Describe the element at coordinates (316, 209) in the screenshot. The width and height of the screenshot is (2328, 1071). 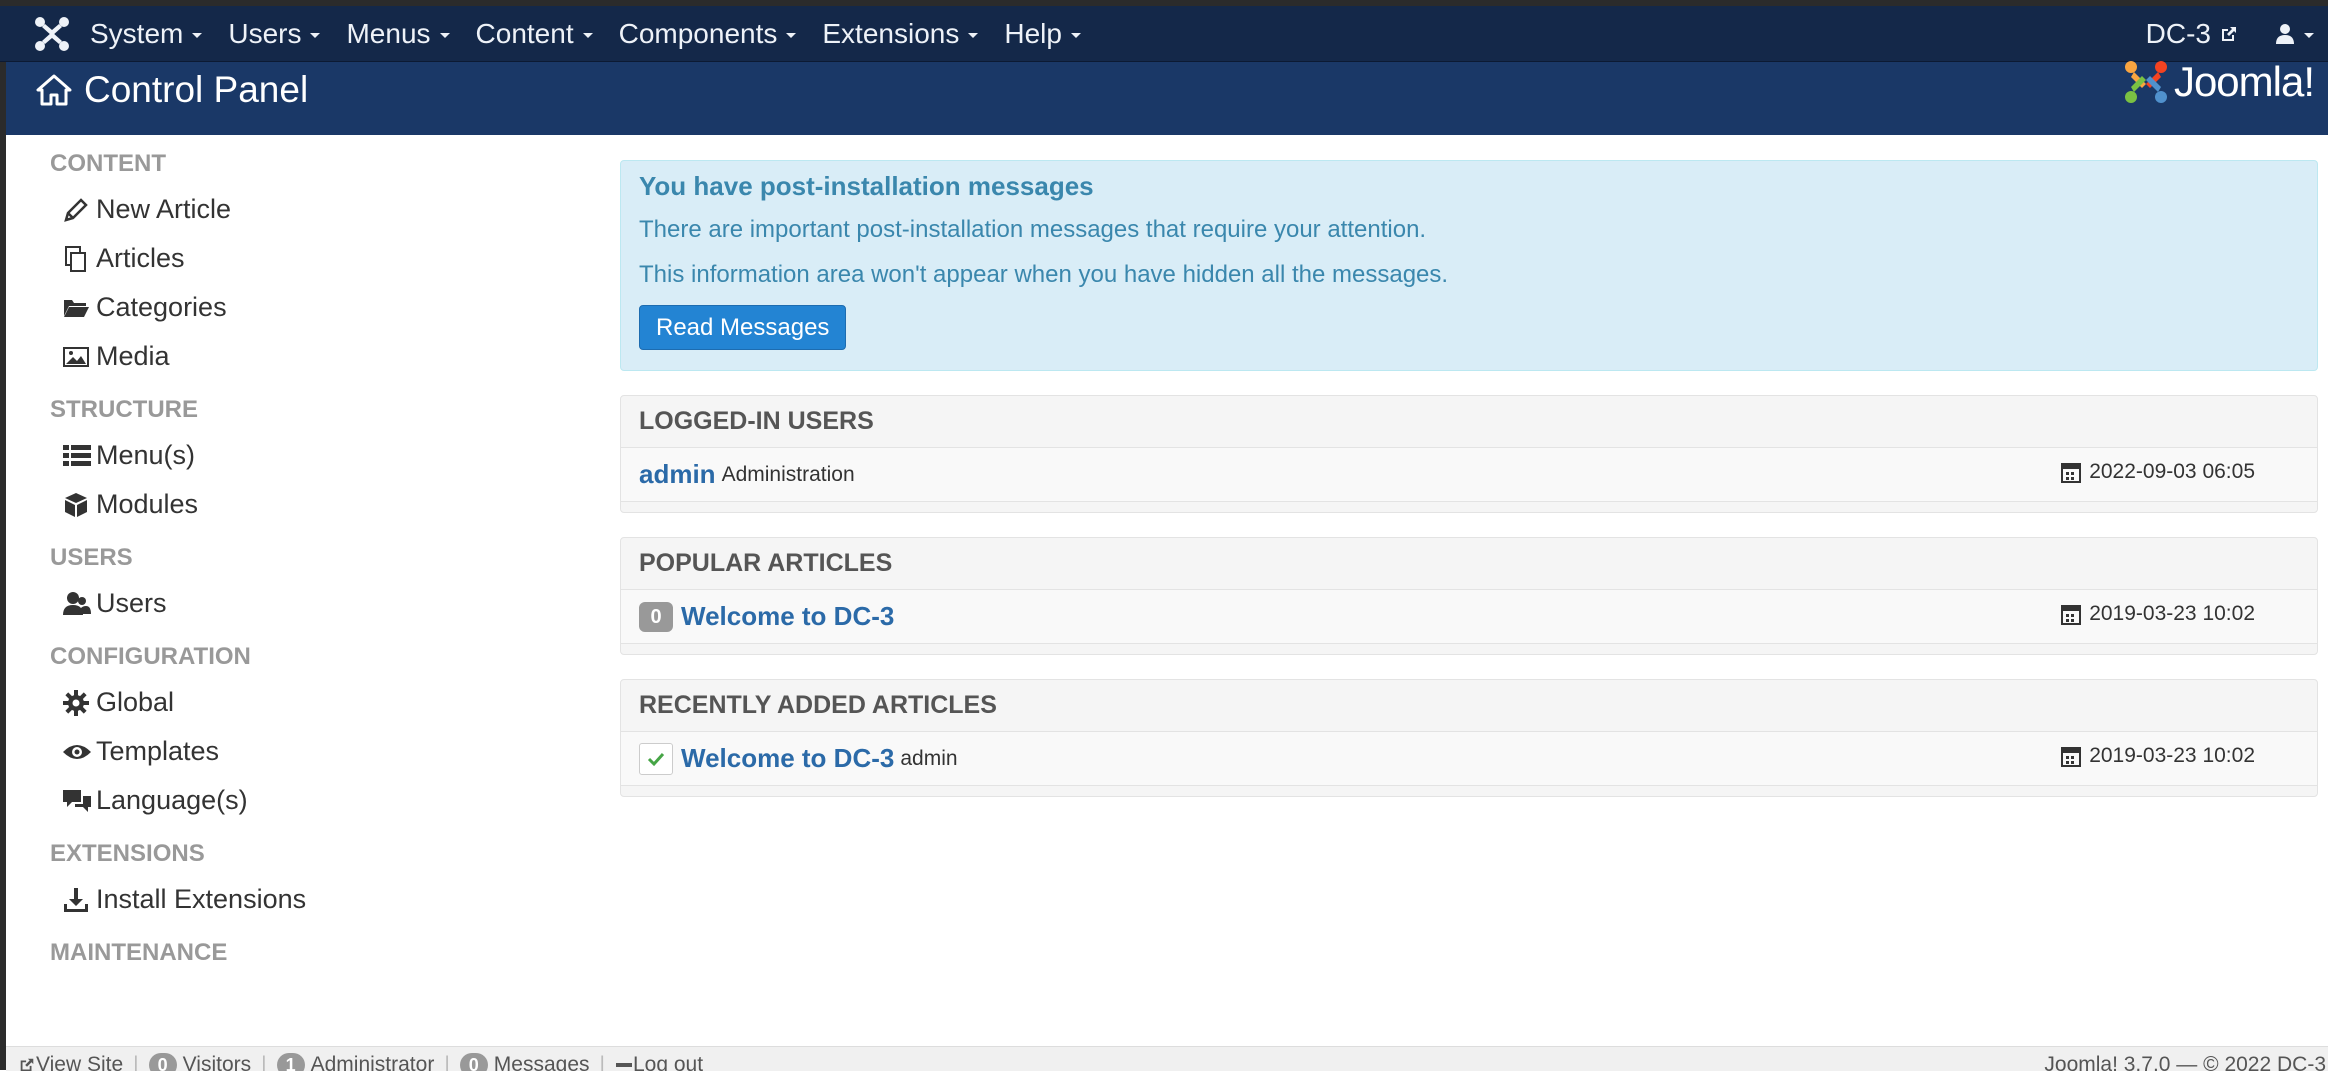
I see `sidebar-item-new-article: New Article` at that location.